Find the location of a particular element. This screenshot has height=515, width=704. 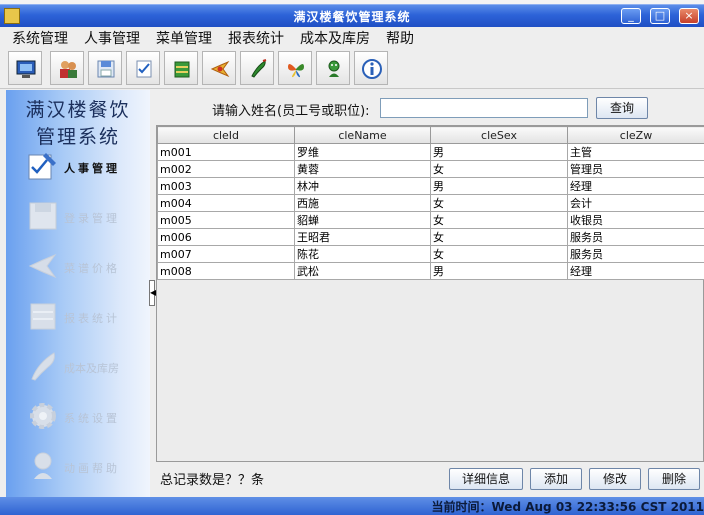

butterfly-icon is located at coordinates (296, 70).